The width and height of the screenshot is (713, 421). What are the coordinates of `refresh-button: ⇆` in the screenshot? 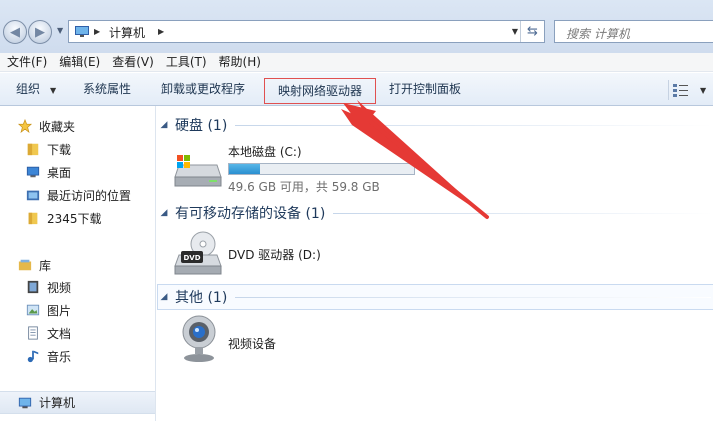 It's located at (532, 31).